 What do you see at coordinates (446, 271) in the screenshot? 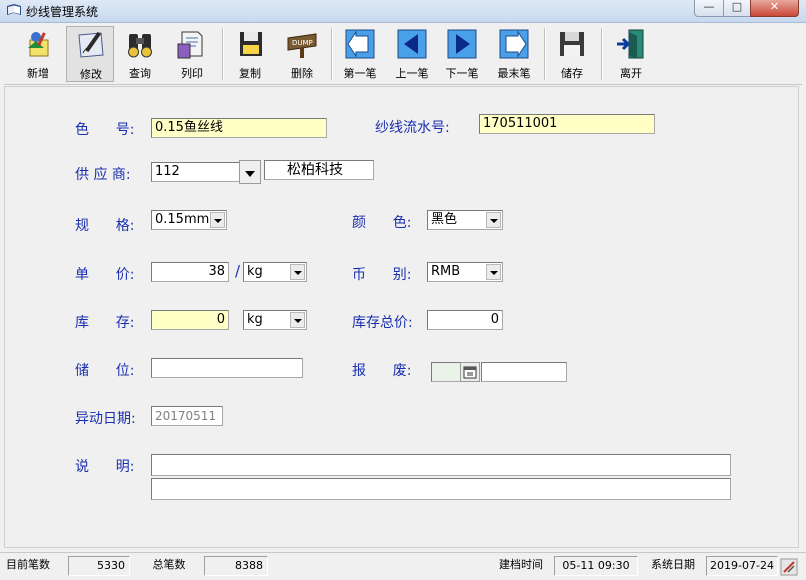
I see `currency-select-value: RMB` at bounding box center [446, 271].